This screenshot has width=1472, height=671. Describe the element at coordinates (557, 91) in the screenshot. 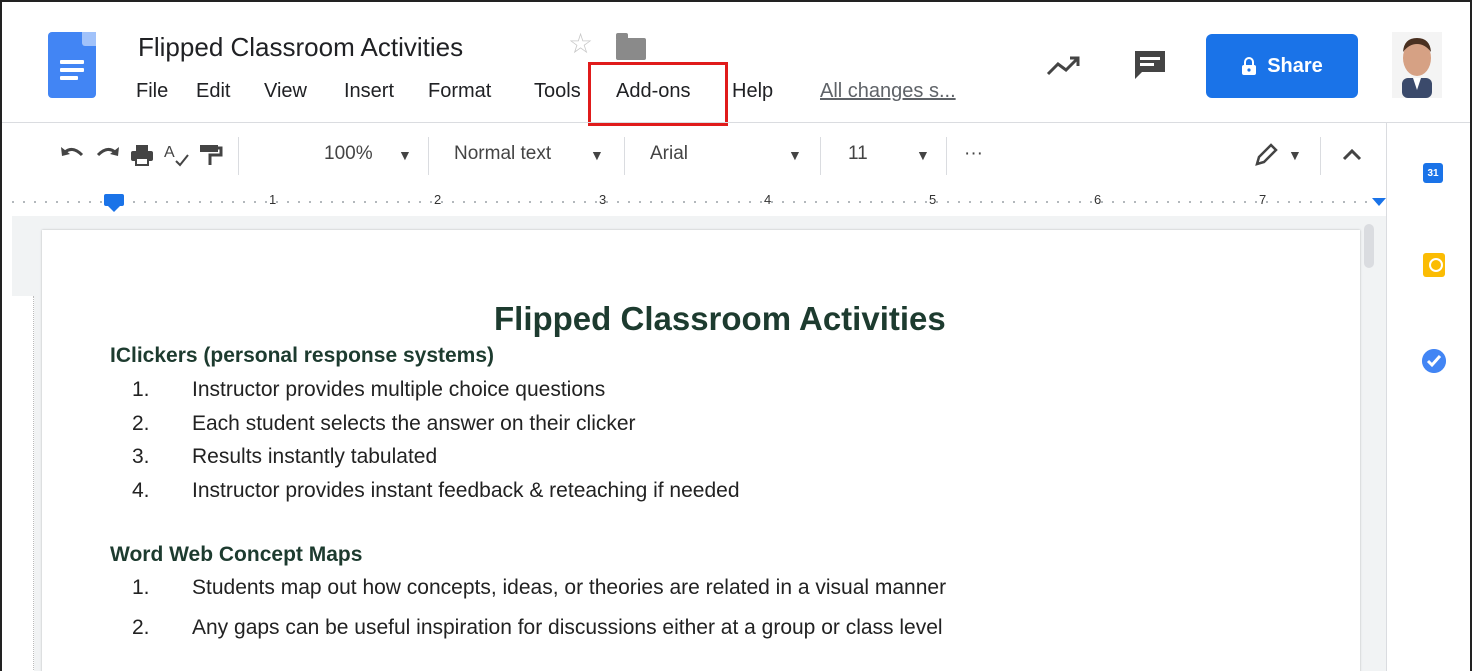

I see `menu-tools: Tools` at that location.